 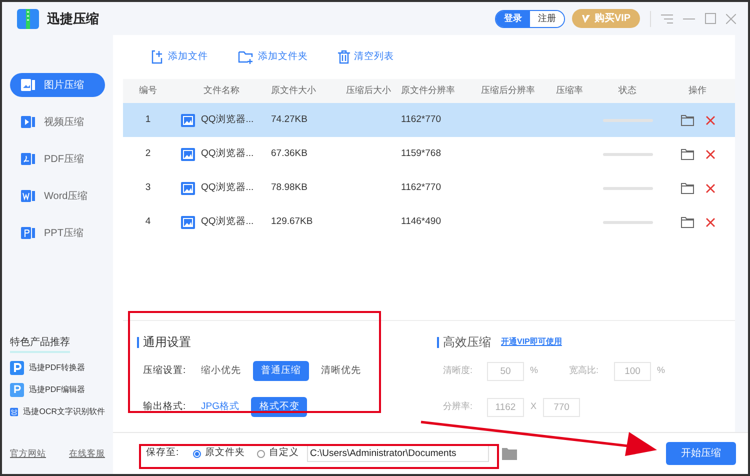 What do you see at coordinates (273, 57) in the screenshot?
I see `toolbar-button: 添加文件夹` at bounding box center [273, 57].